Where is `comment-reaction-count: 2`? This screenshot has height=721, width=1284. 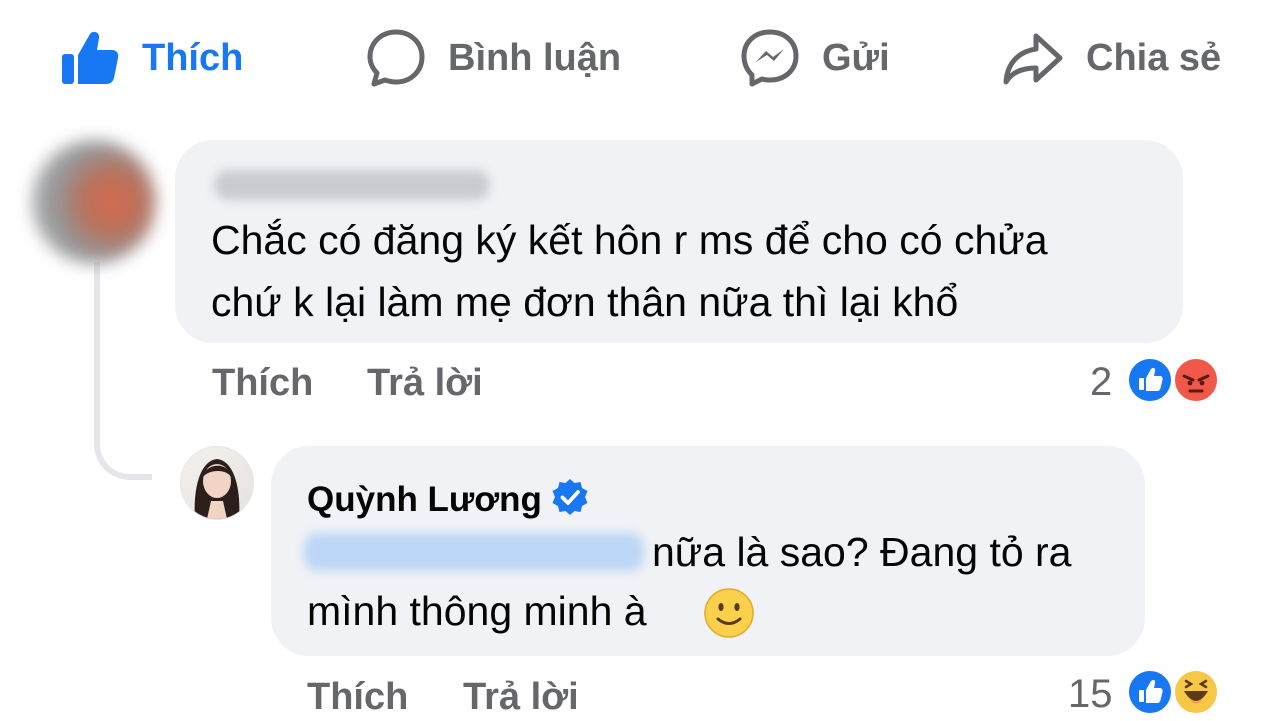
comment-reaction-count: 2 is located at coordinates (1101, 382).